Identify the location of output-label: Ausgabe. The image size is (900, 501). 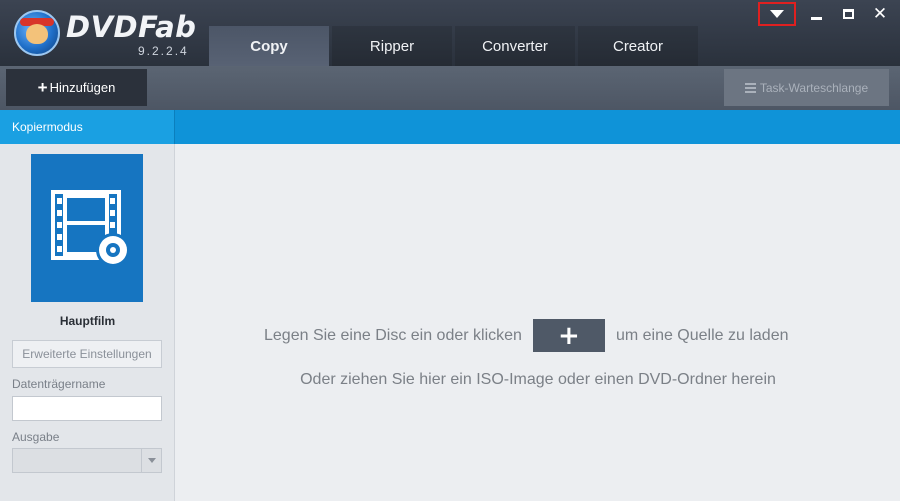
(36, 437).